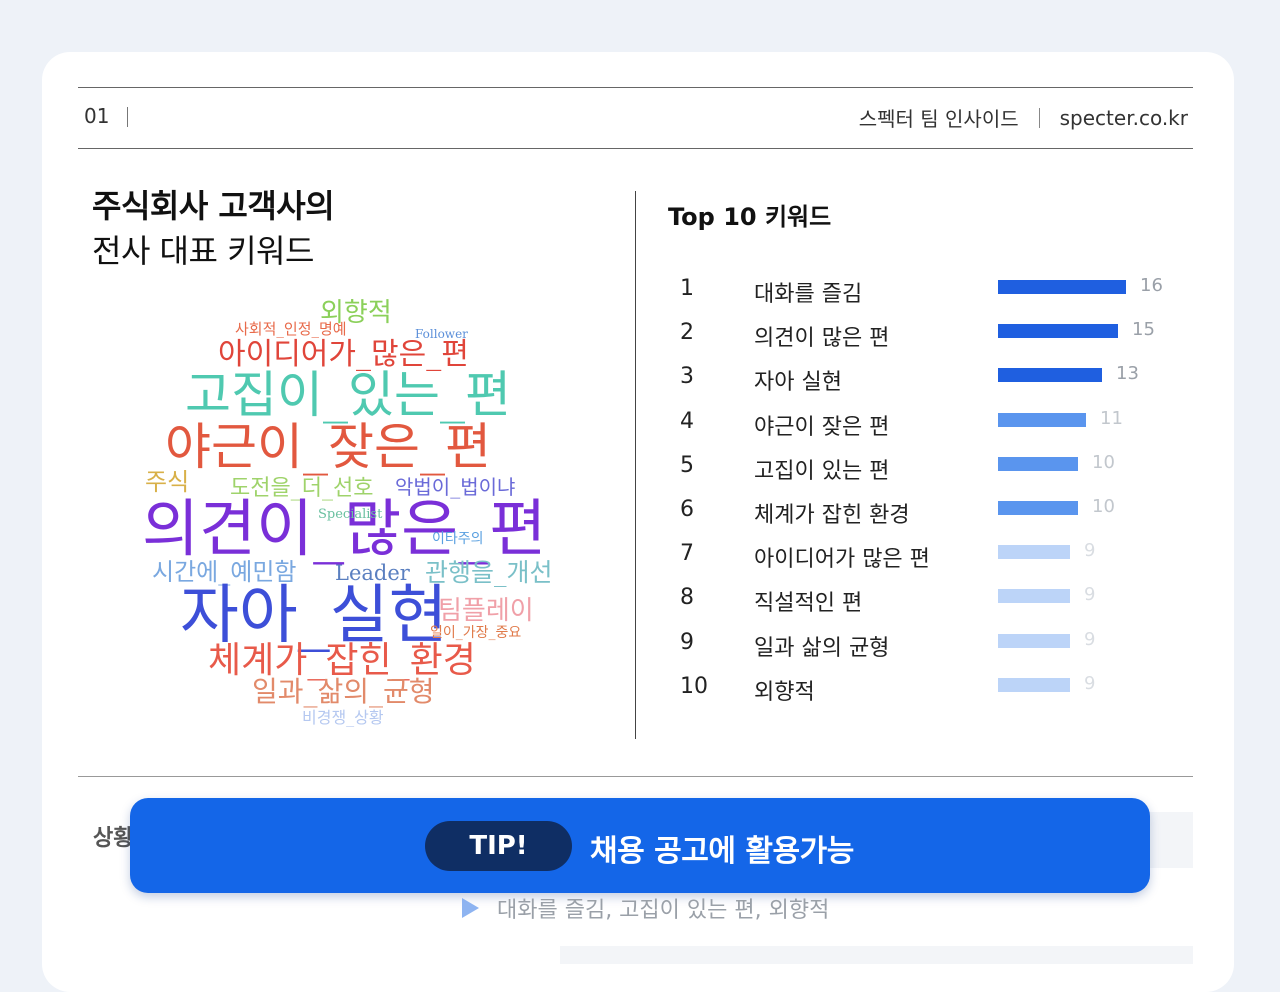 The image size is (1280, 992). Describe the element at coordinates (113, 838) in the screenshot. I see `section-label: 상황` at that location.